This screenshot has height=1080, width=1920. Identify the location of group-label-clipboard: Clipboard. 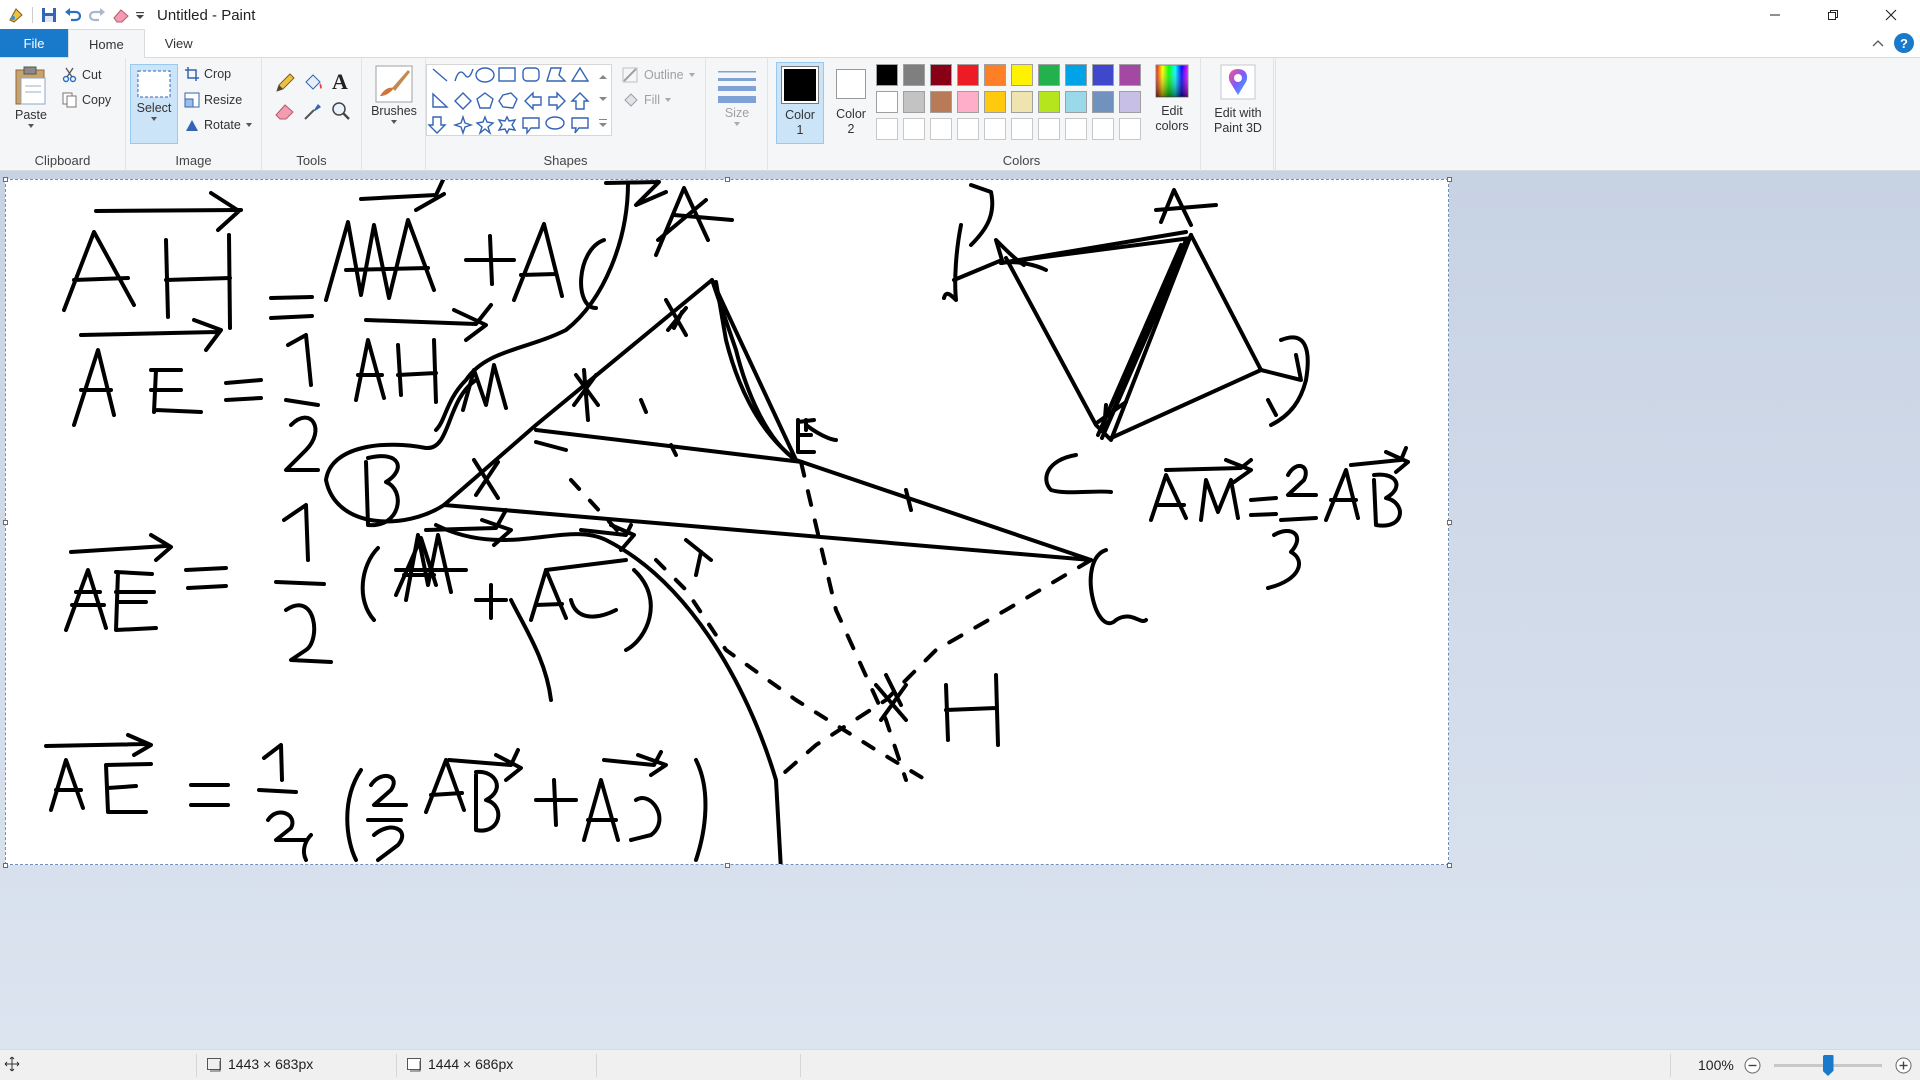
(62, 160).